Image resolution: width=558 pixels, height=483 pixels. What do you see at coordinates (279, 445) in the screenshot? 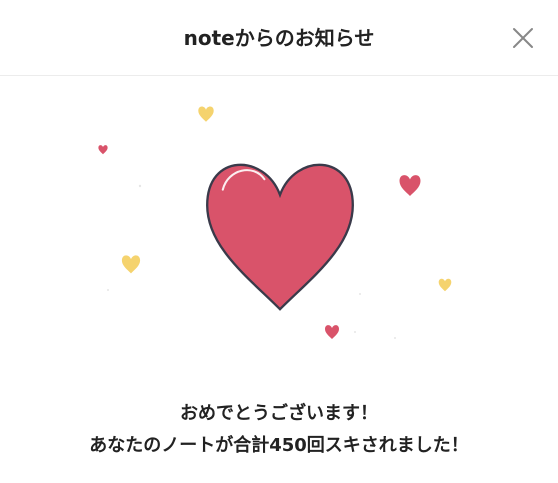
I see `likes-count-message: あなたのノートが合計450回スキされました！` at bounding box center [279, 445].